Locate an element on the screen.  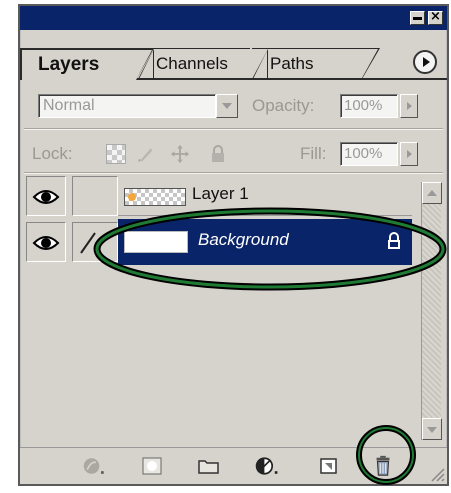
tab-paths-label: Paths is located at coordinates (292, 63).